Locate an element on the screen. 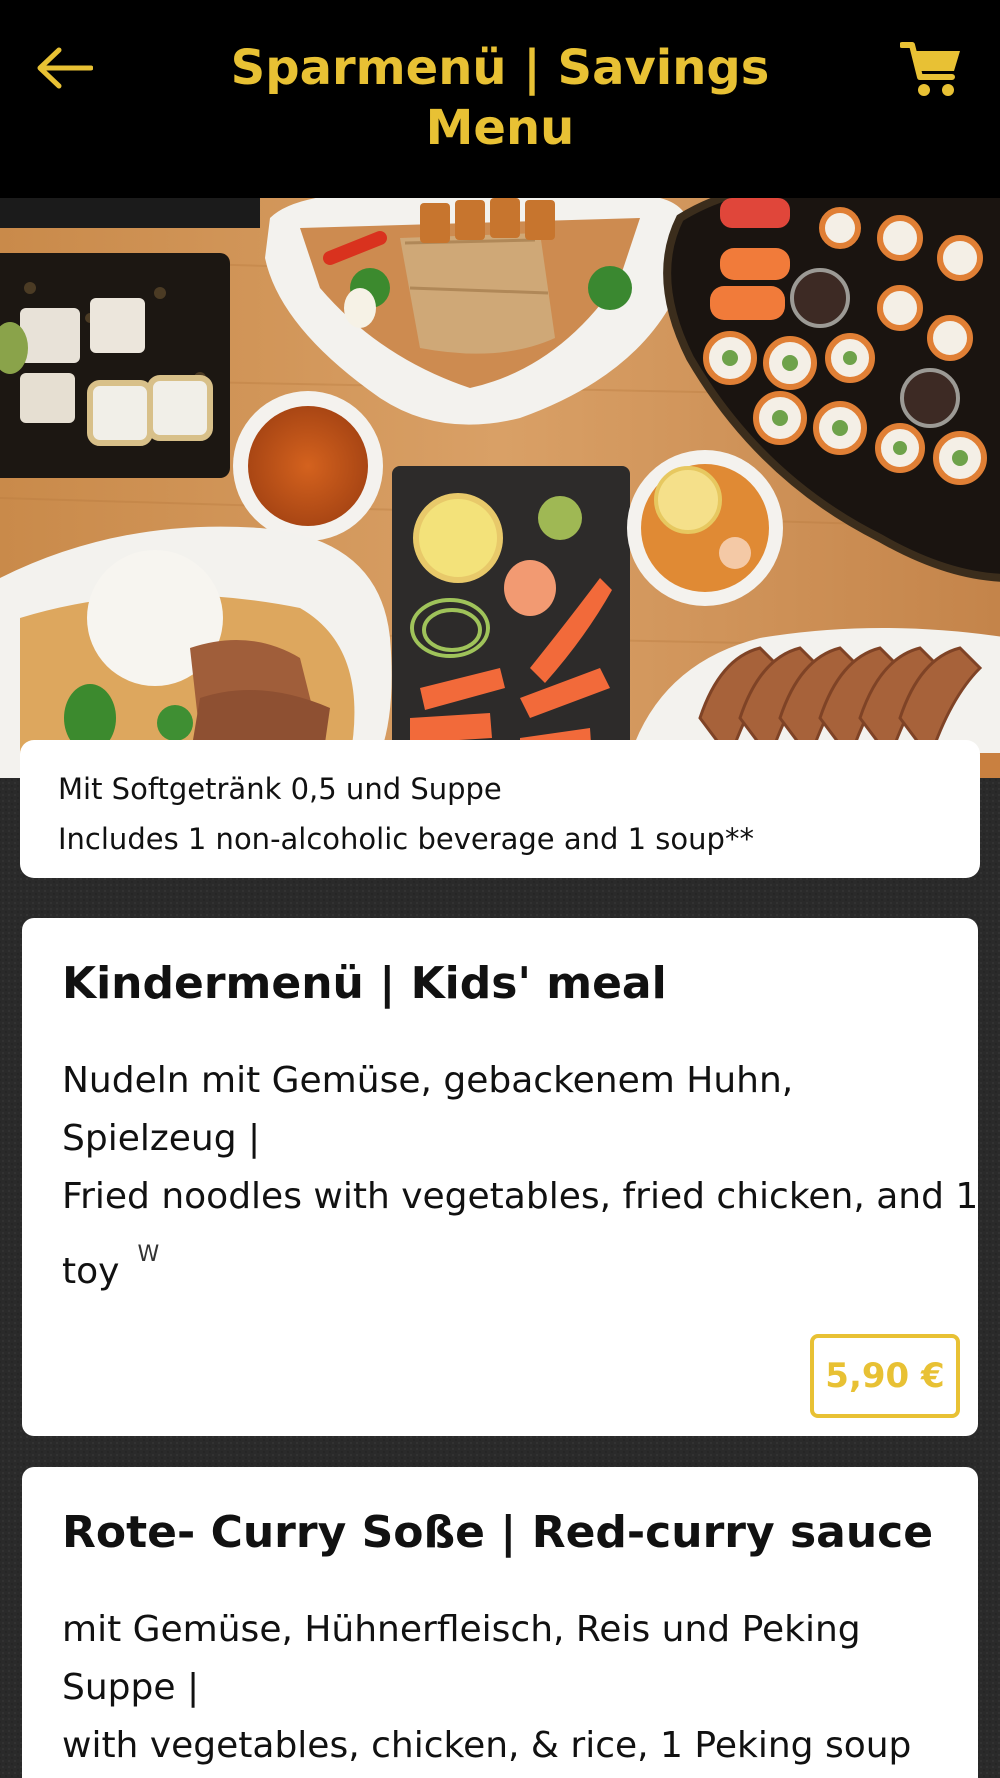 Image resolution: width=1000 pixels, height=1778 pixels. menu-item-title: Rote- Curry Soße | Red-curry sauce is located at coordinates (498, 1532).